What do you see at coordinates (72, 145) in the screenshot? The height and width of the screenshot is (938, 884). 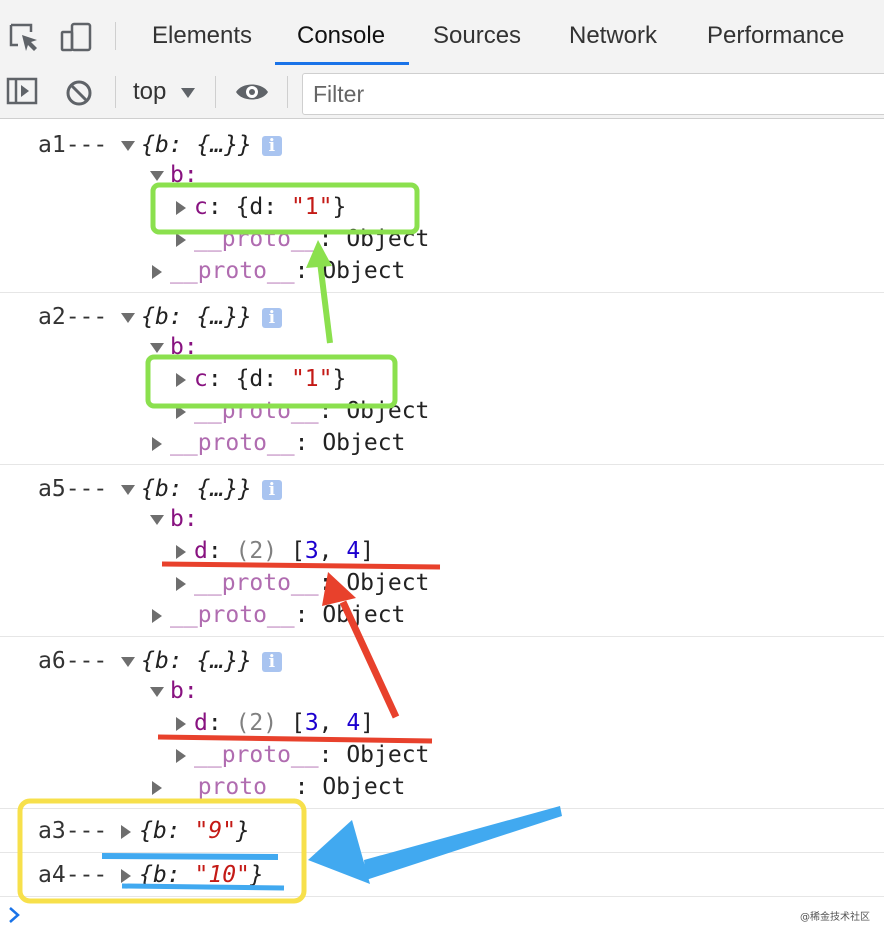 I see `message-label: a1---` at bounding box center [72, 145].